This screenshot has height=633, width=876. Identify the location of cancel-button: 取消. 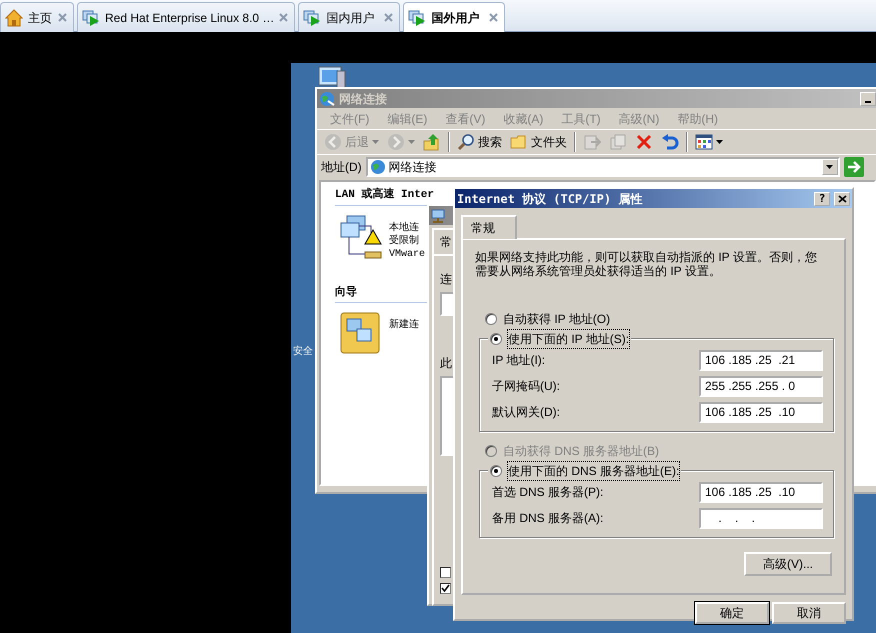
(809, 613).